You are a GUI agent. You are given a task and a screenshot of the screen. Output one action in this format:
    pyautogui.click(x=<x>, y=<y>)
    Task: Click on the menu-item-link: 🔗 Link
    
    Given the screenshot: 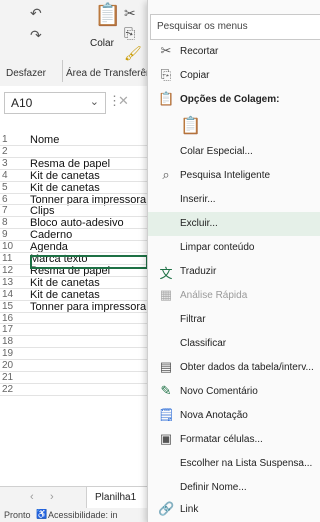 What is the action you would take?
    pyautogui.click(x=234, y=510)
    